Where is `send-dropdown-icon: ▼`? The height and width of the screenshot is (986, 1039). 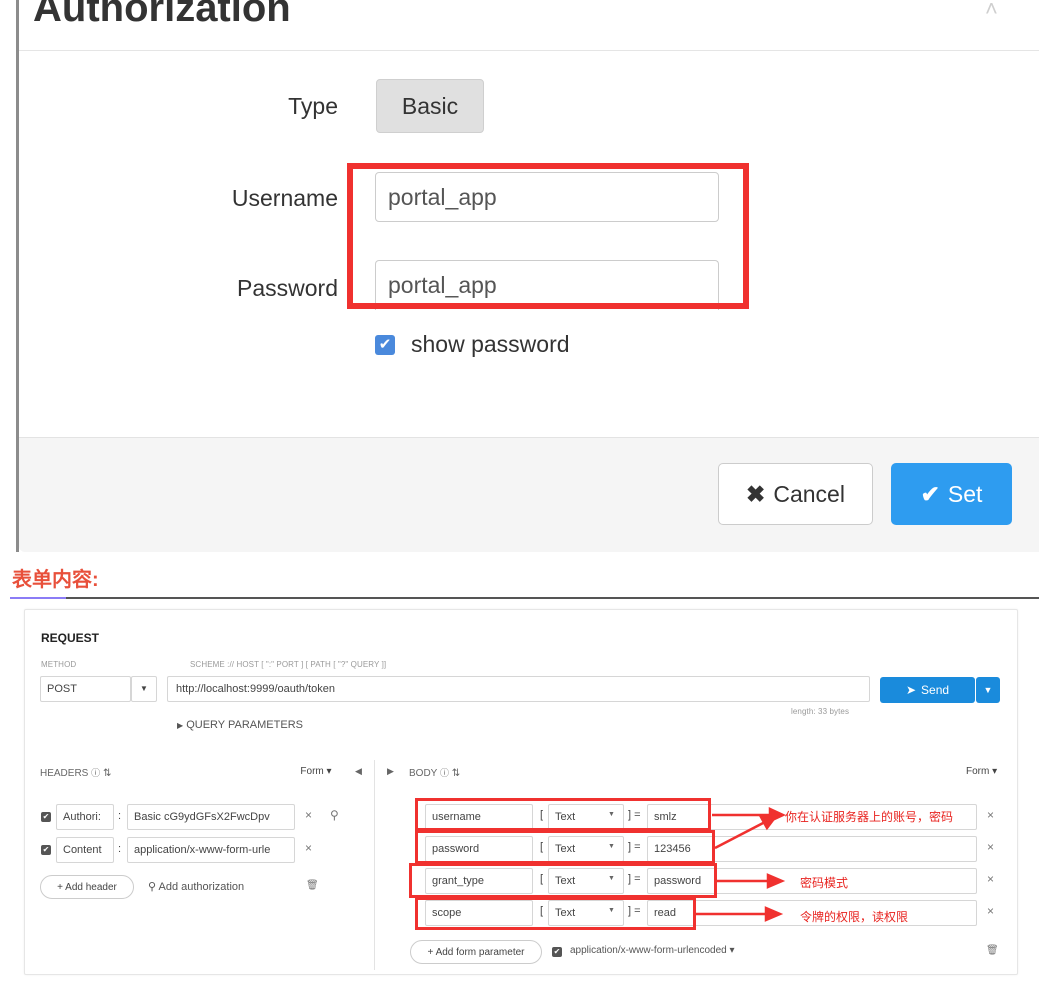 send-dropdown-icon: ▼ is located at coordinates (988, 690).